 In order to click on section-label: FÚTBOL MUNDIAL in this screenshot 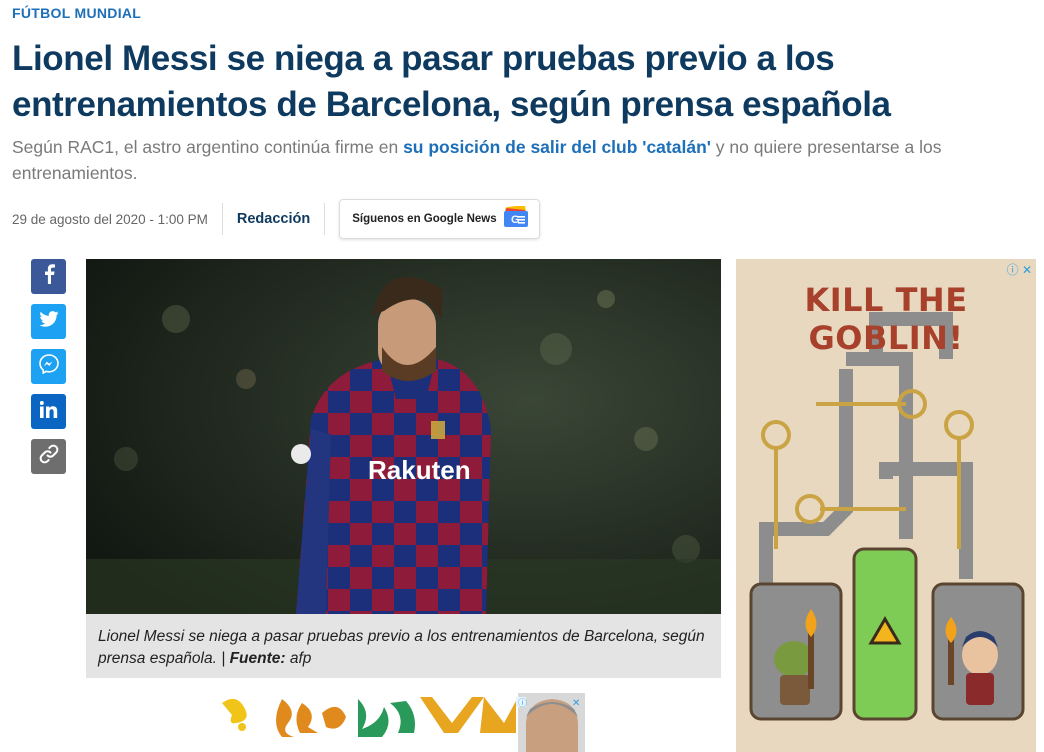, I will do `click(76, 13)`.